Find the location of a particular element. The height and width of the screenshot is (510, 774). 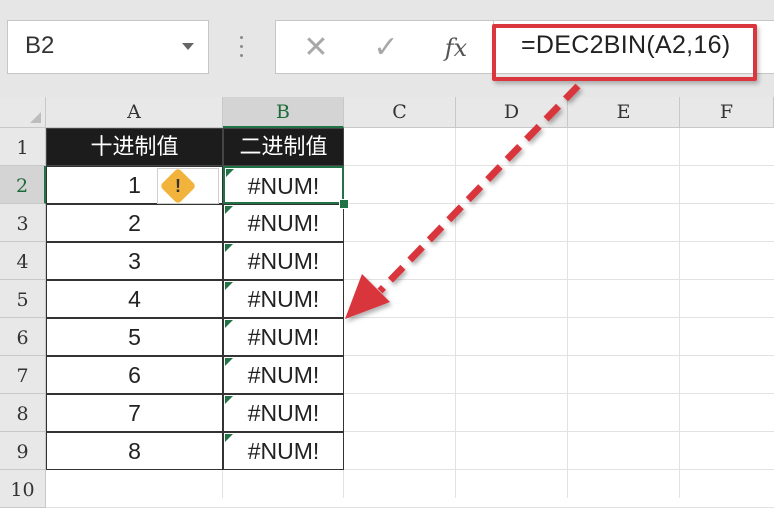

annotation-arrow-head is located at coordinates (367, 296).